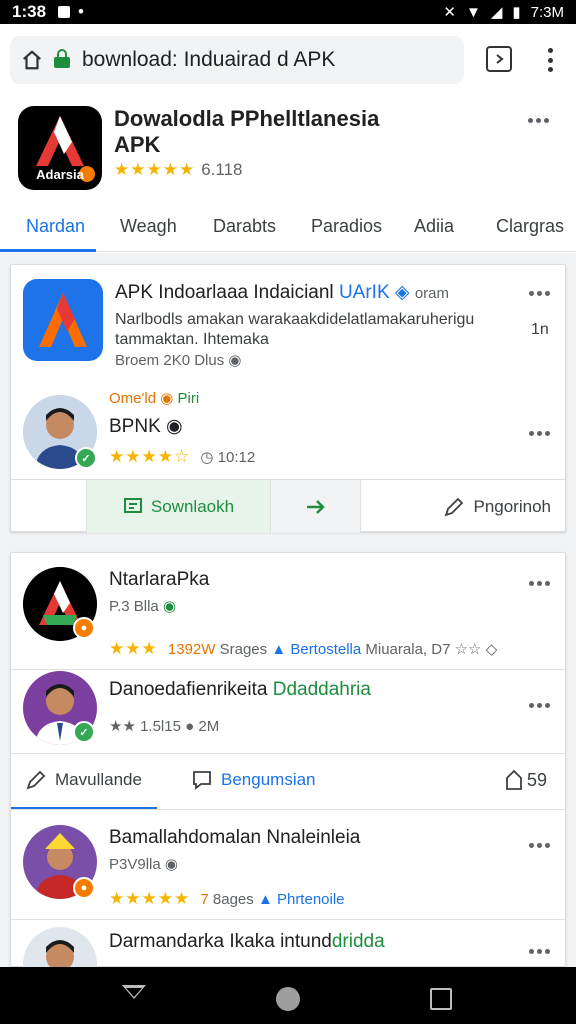 The height and width of the screenshot is (1024, 576). Describe the element at coordinates (204, 899) in the screenshot. I see `item-rating: 7` at that location.